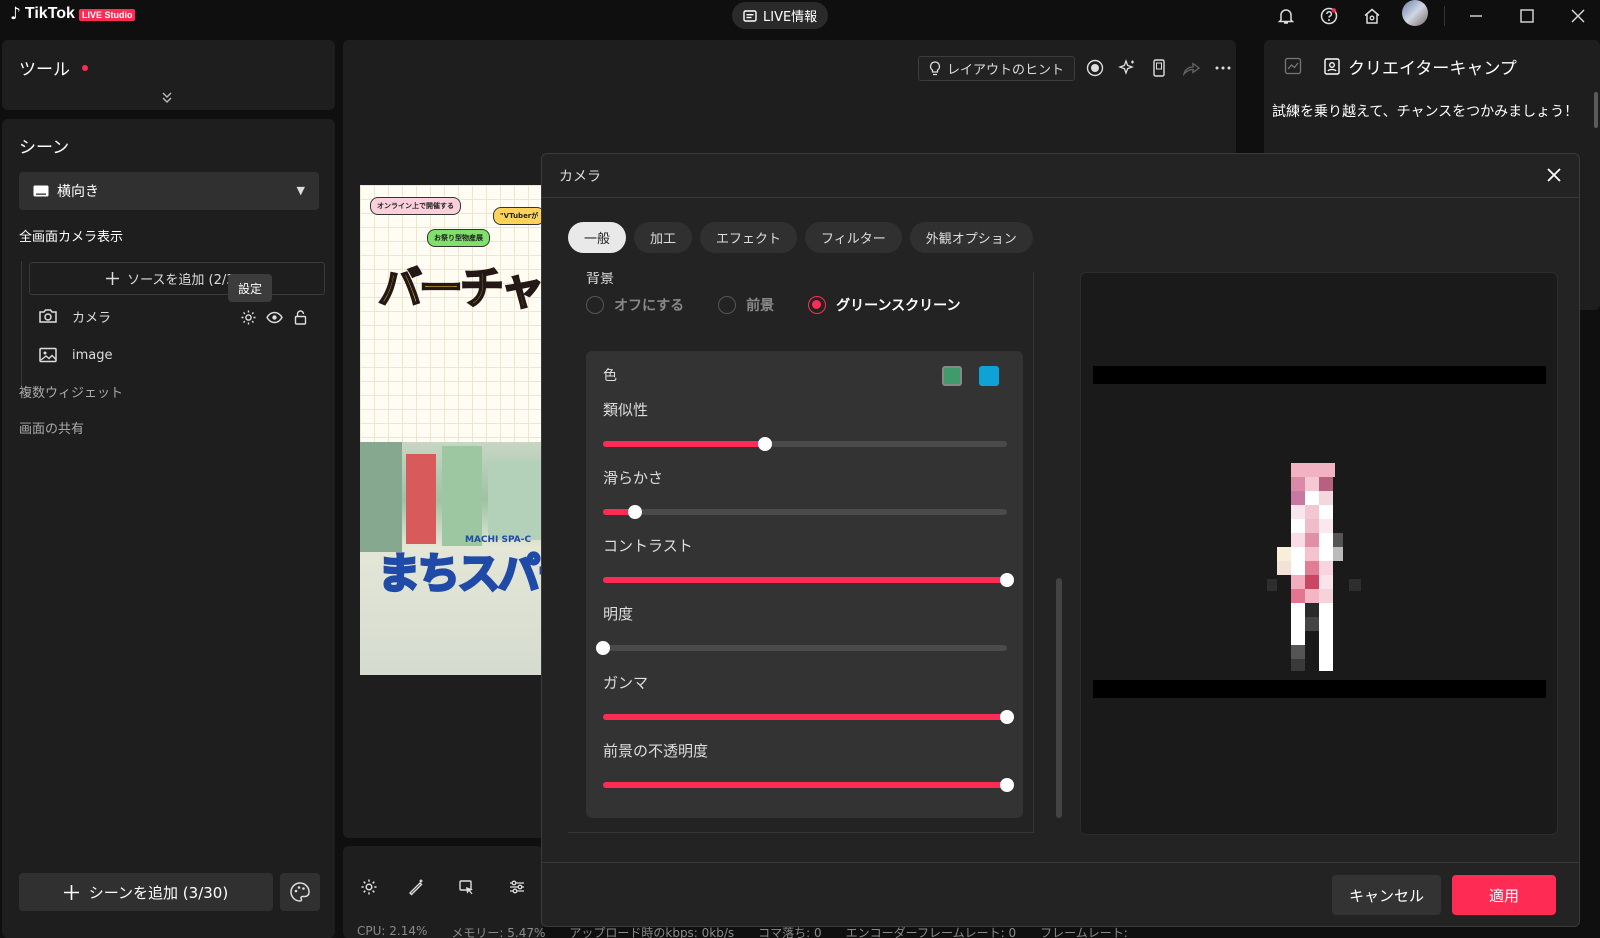 This screenshot has height=938, width=1600. What do you see at coordinates (1319, 375) in the screenshot?
I see `letterbox-bar` at bounding box center [1319, 375].